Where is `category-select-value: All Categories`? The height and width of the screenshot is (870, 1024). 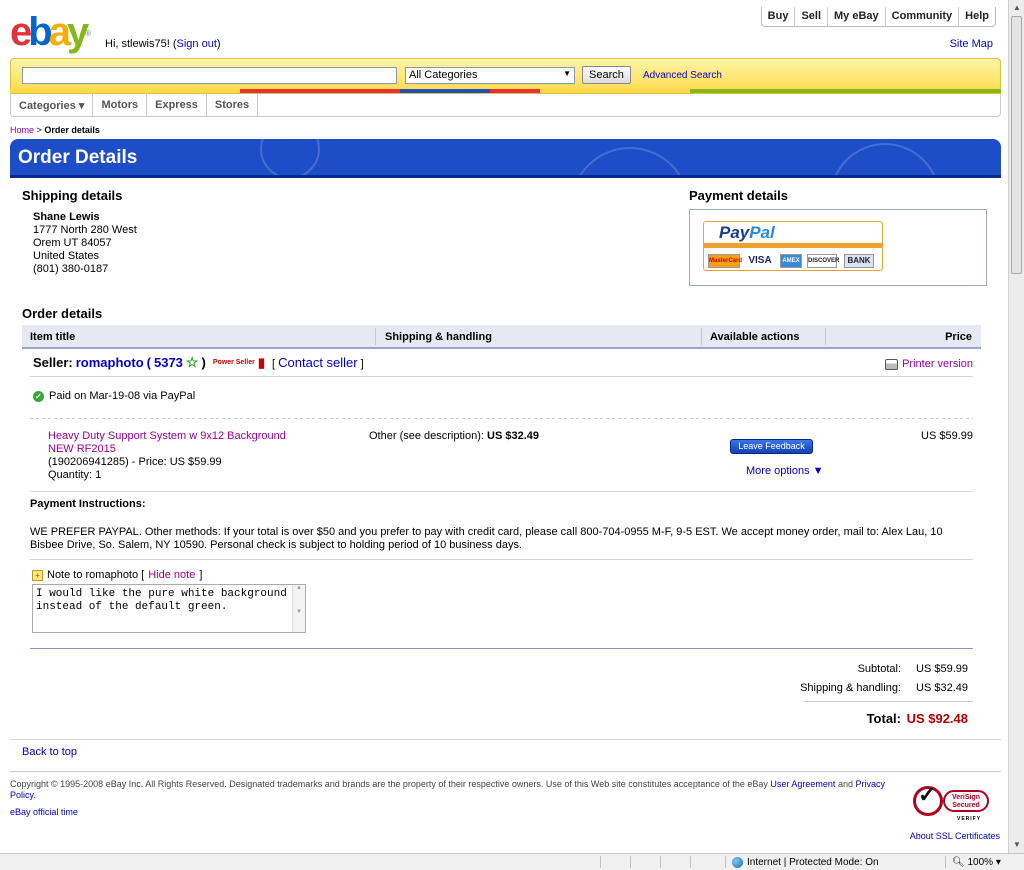
category-select-value: All Categories is located at coordinates (443, 75).